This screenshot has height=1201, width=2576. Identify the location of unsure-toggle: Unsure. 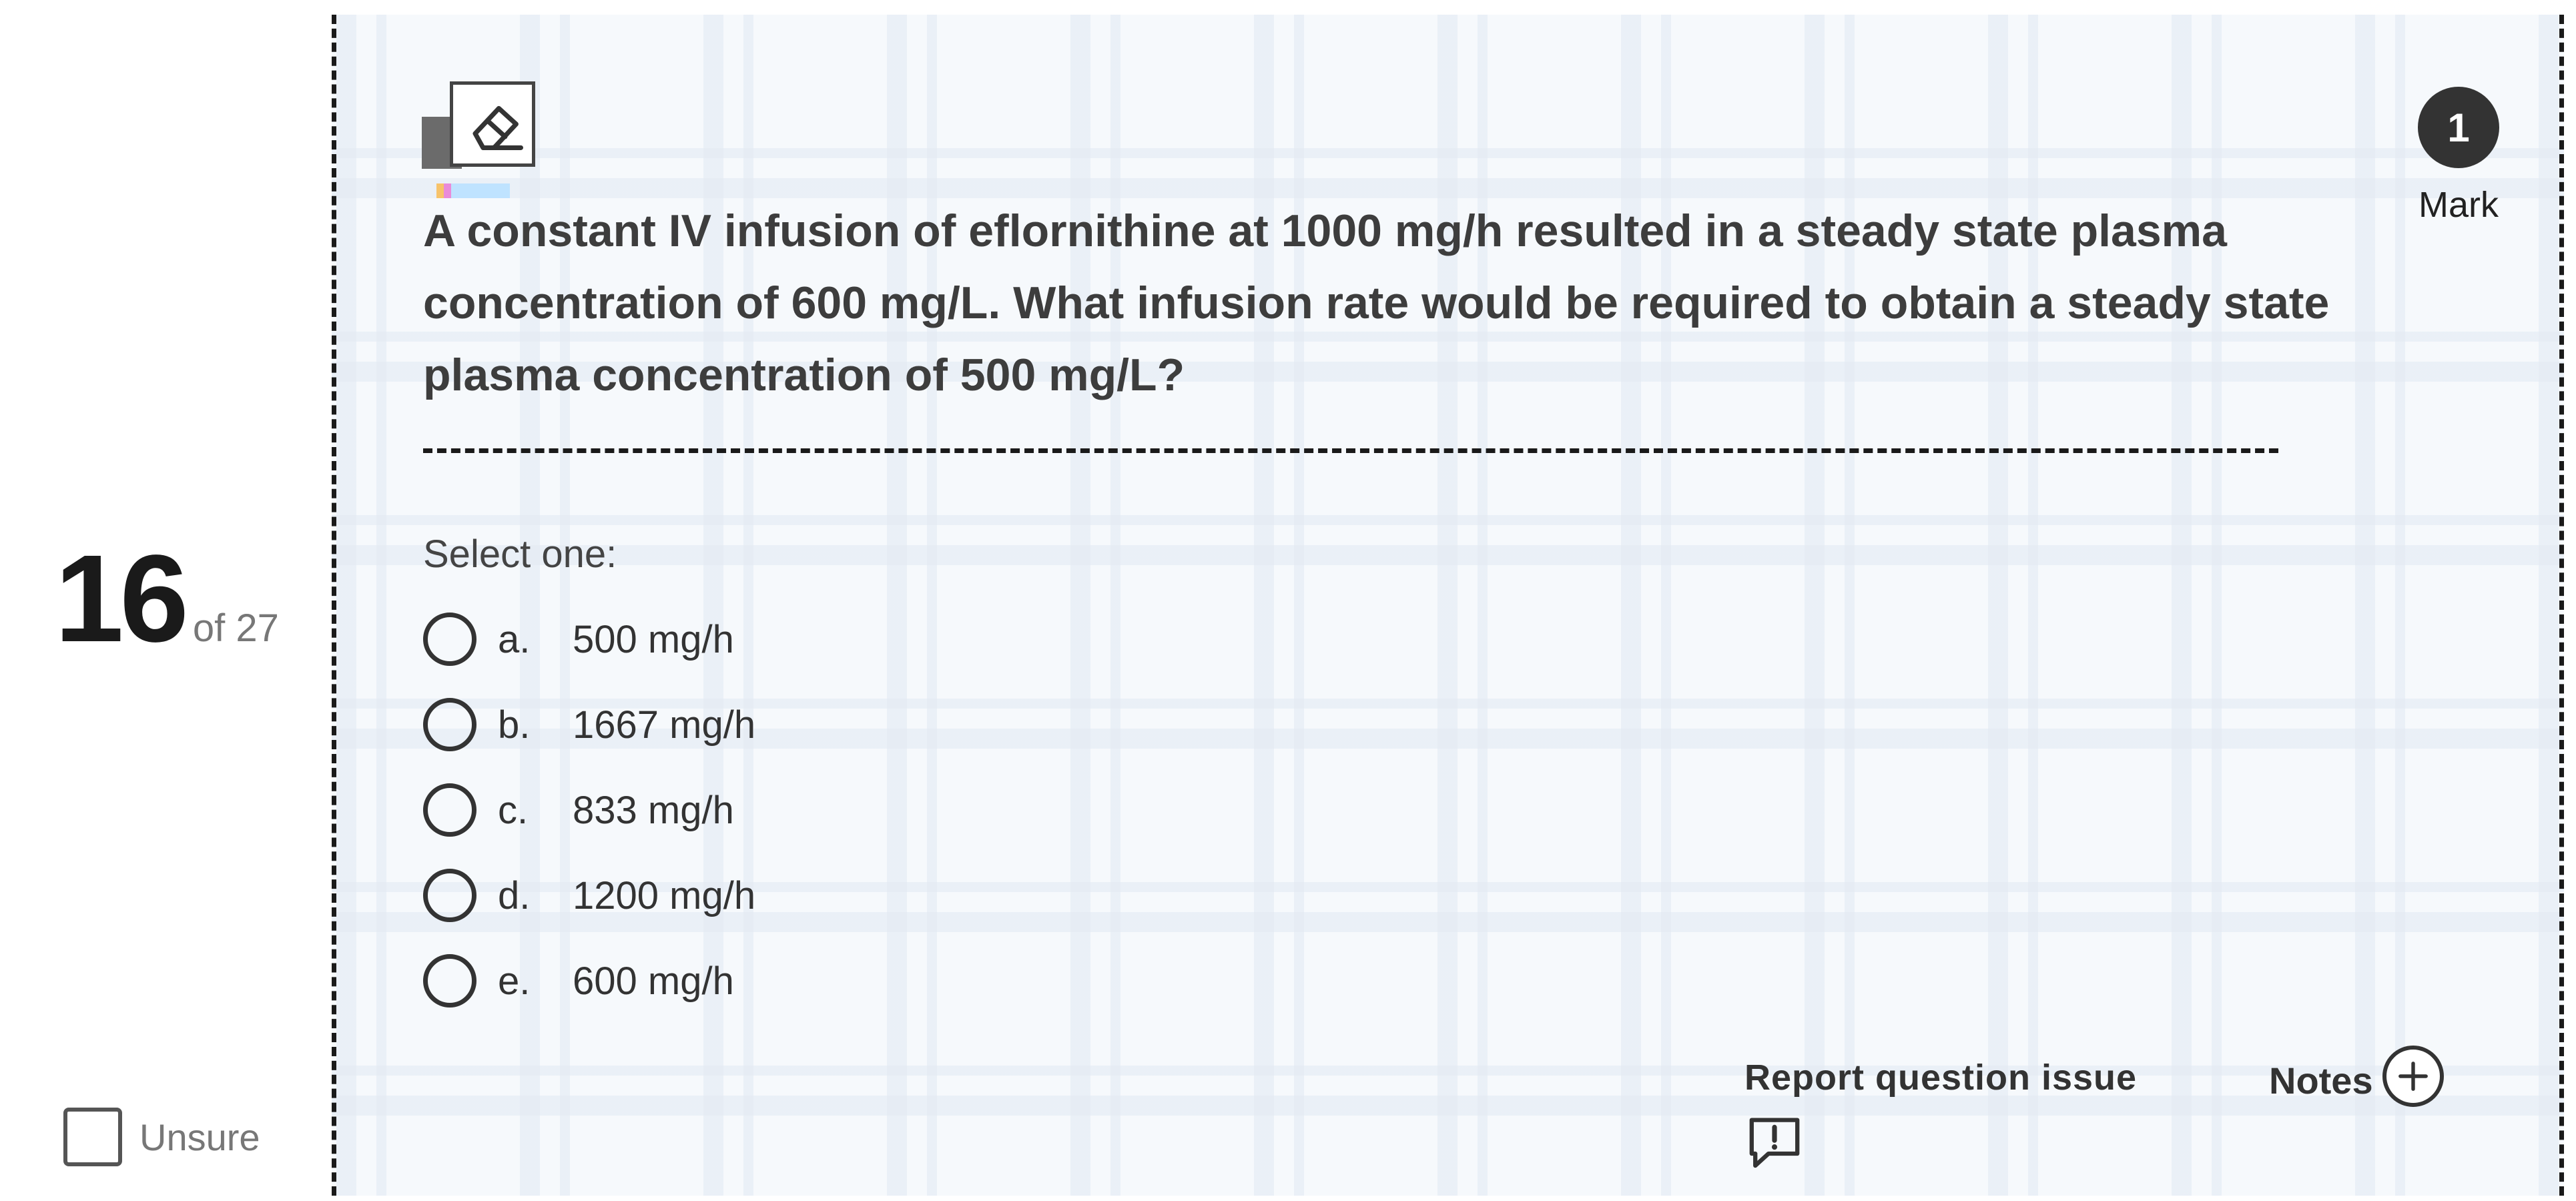
(161, 1137).